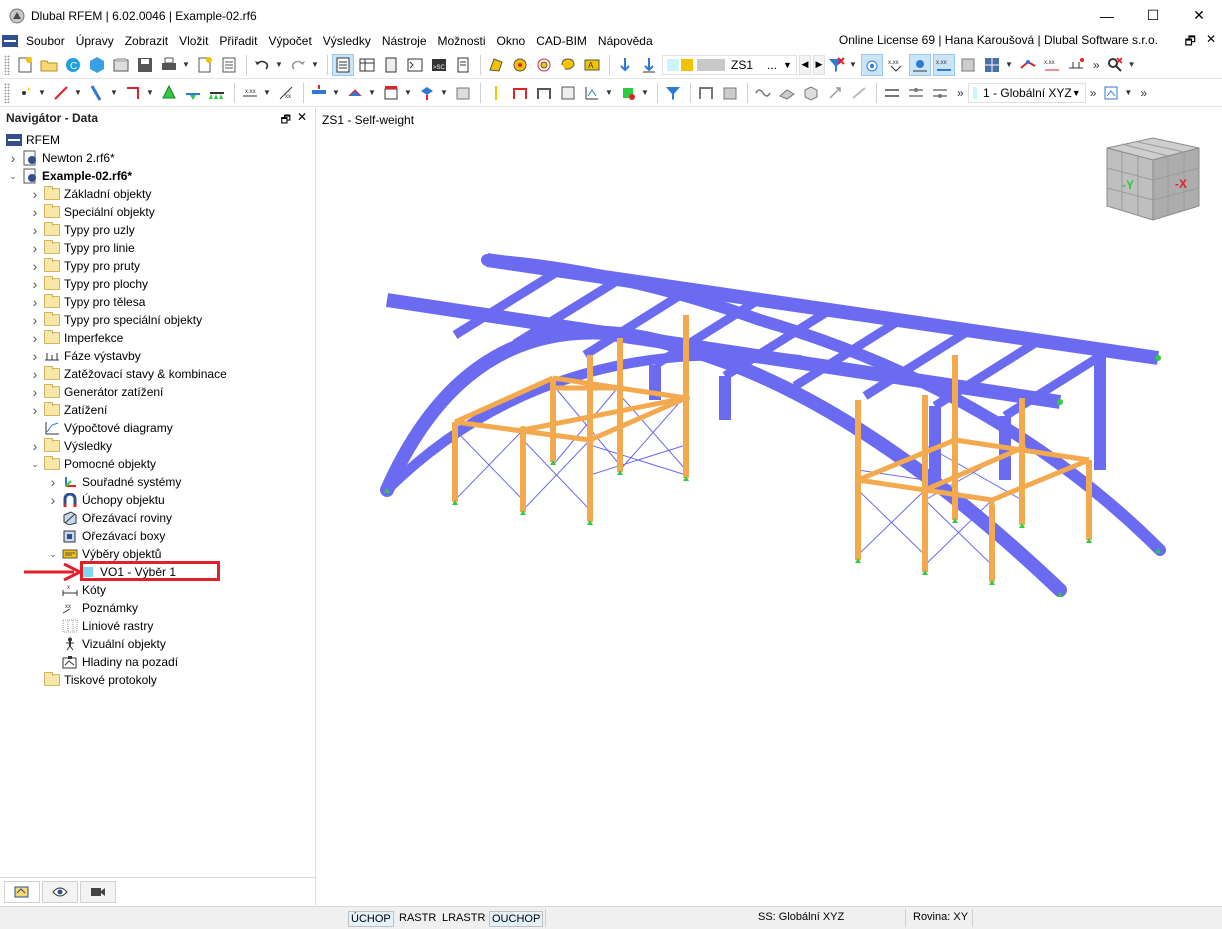 The height and width of the screenshot is (929, 1222). Describe the element at coordinates (673, 93) in the screenshot. I see `view-filter-icon` at that location.